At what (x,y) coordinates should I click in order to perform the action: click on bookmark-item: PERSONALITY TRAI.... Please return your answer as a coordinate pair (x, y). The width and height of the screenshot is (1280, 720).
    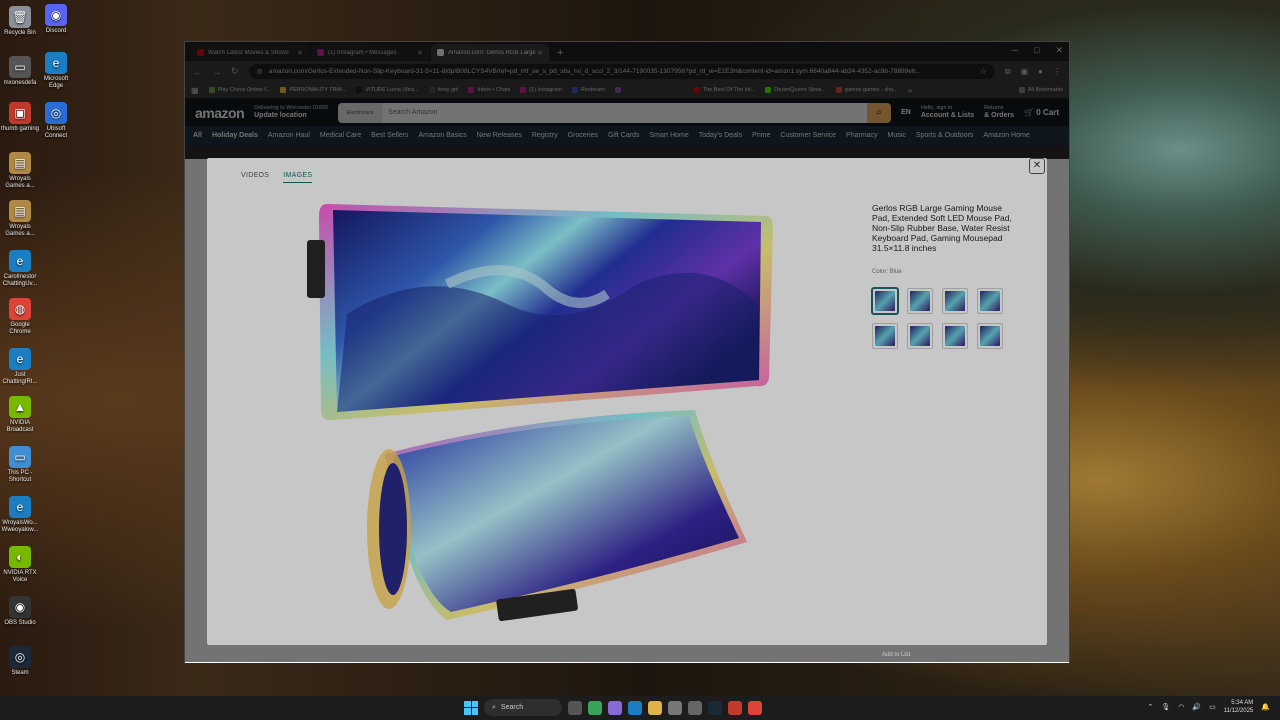
    Looking at the image, I should click on (313, 90).